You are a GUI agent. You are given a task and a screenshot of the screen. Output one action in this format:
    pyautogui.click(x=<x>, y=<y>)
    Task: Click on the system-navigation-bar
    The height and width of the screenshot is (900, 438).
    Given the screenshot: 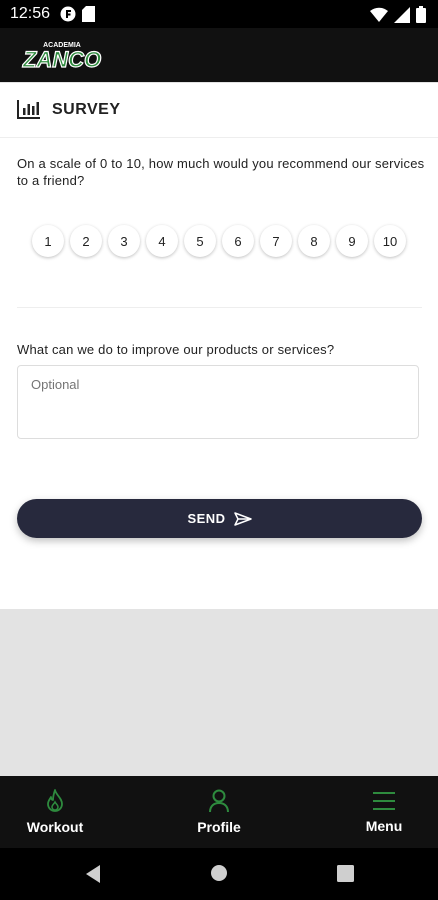 What is the action you would take?
    pyautogui.click(x=219, y=874)
    